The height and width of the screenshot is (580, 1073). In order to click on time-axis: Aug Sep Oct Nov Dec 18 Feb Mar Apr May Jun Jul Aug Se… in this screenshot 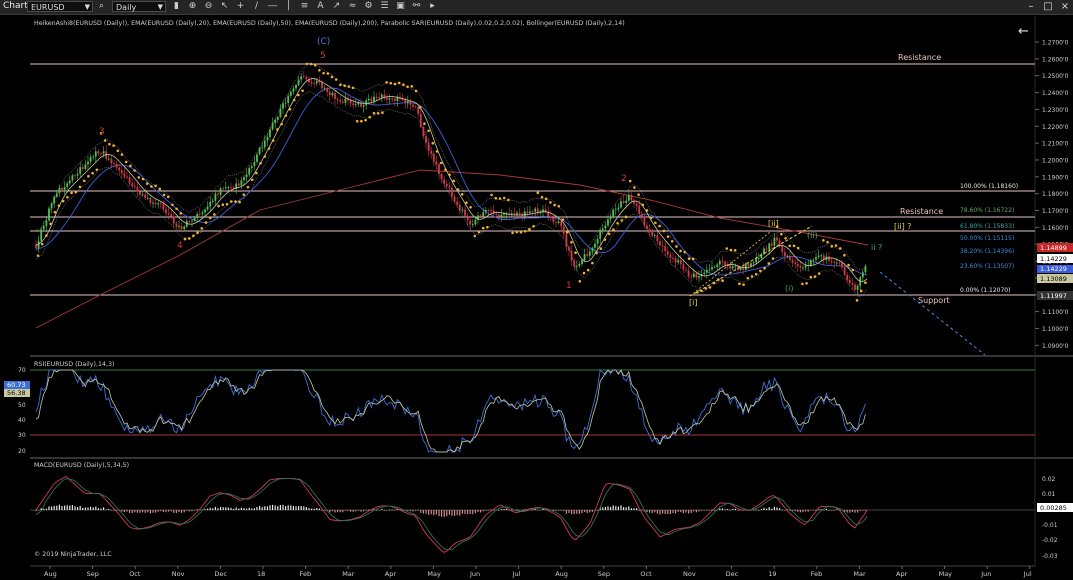, I will do `click(538, 572)`.